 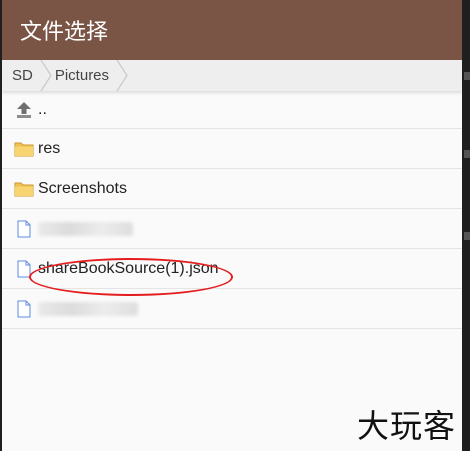 What do you see at coordinates (42, 109) in the screenshot?
I see `file-name: ..` at bounding box center [42, 109].